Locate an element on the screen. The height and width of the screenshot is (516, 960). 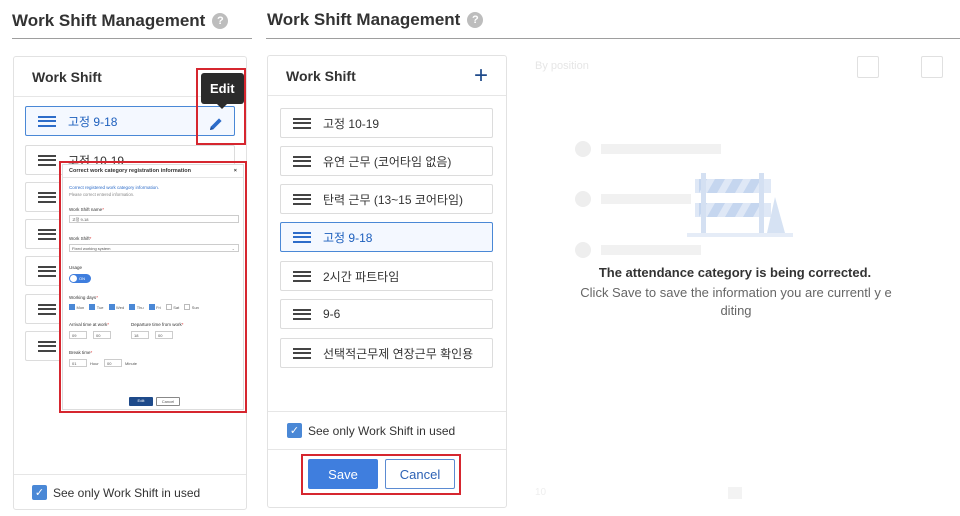
work-shift-item: 탄력 근무 (13~15 코어타임) is located at coordinates (386, 199).